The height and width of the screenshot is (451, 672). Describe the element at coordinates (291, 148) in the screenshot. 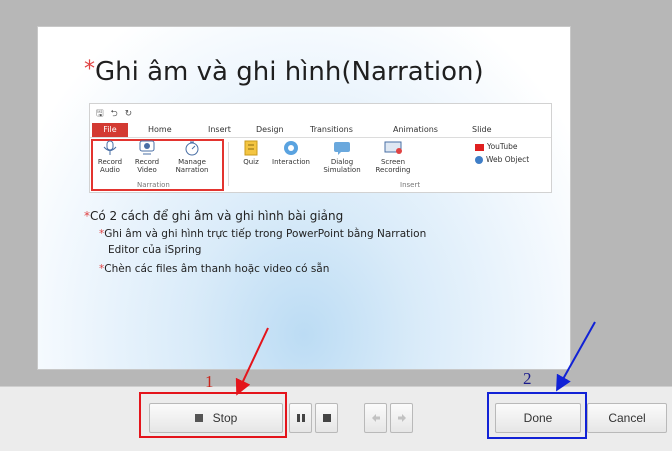

I see `interaction-icon` at that location.